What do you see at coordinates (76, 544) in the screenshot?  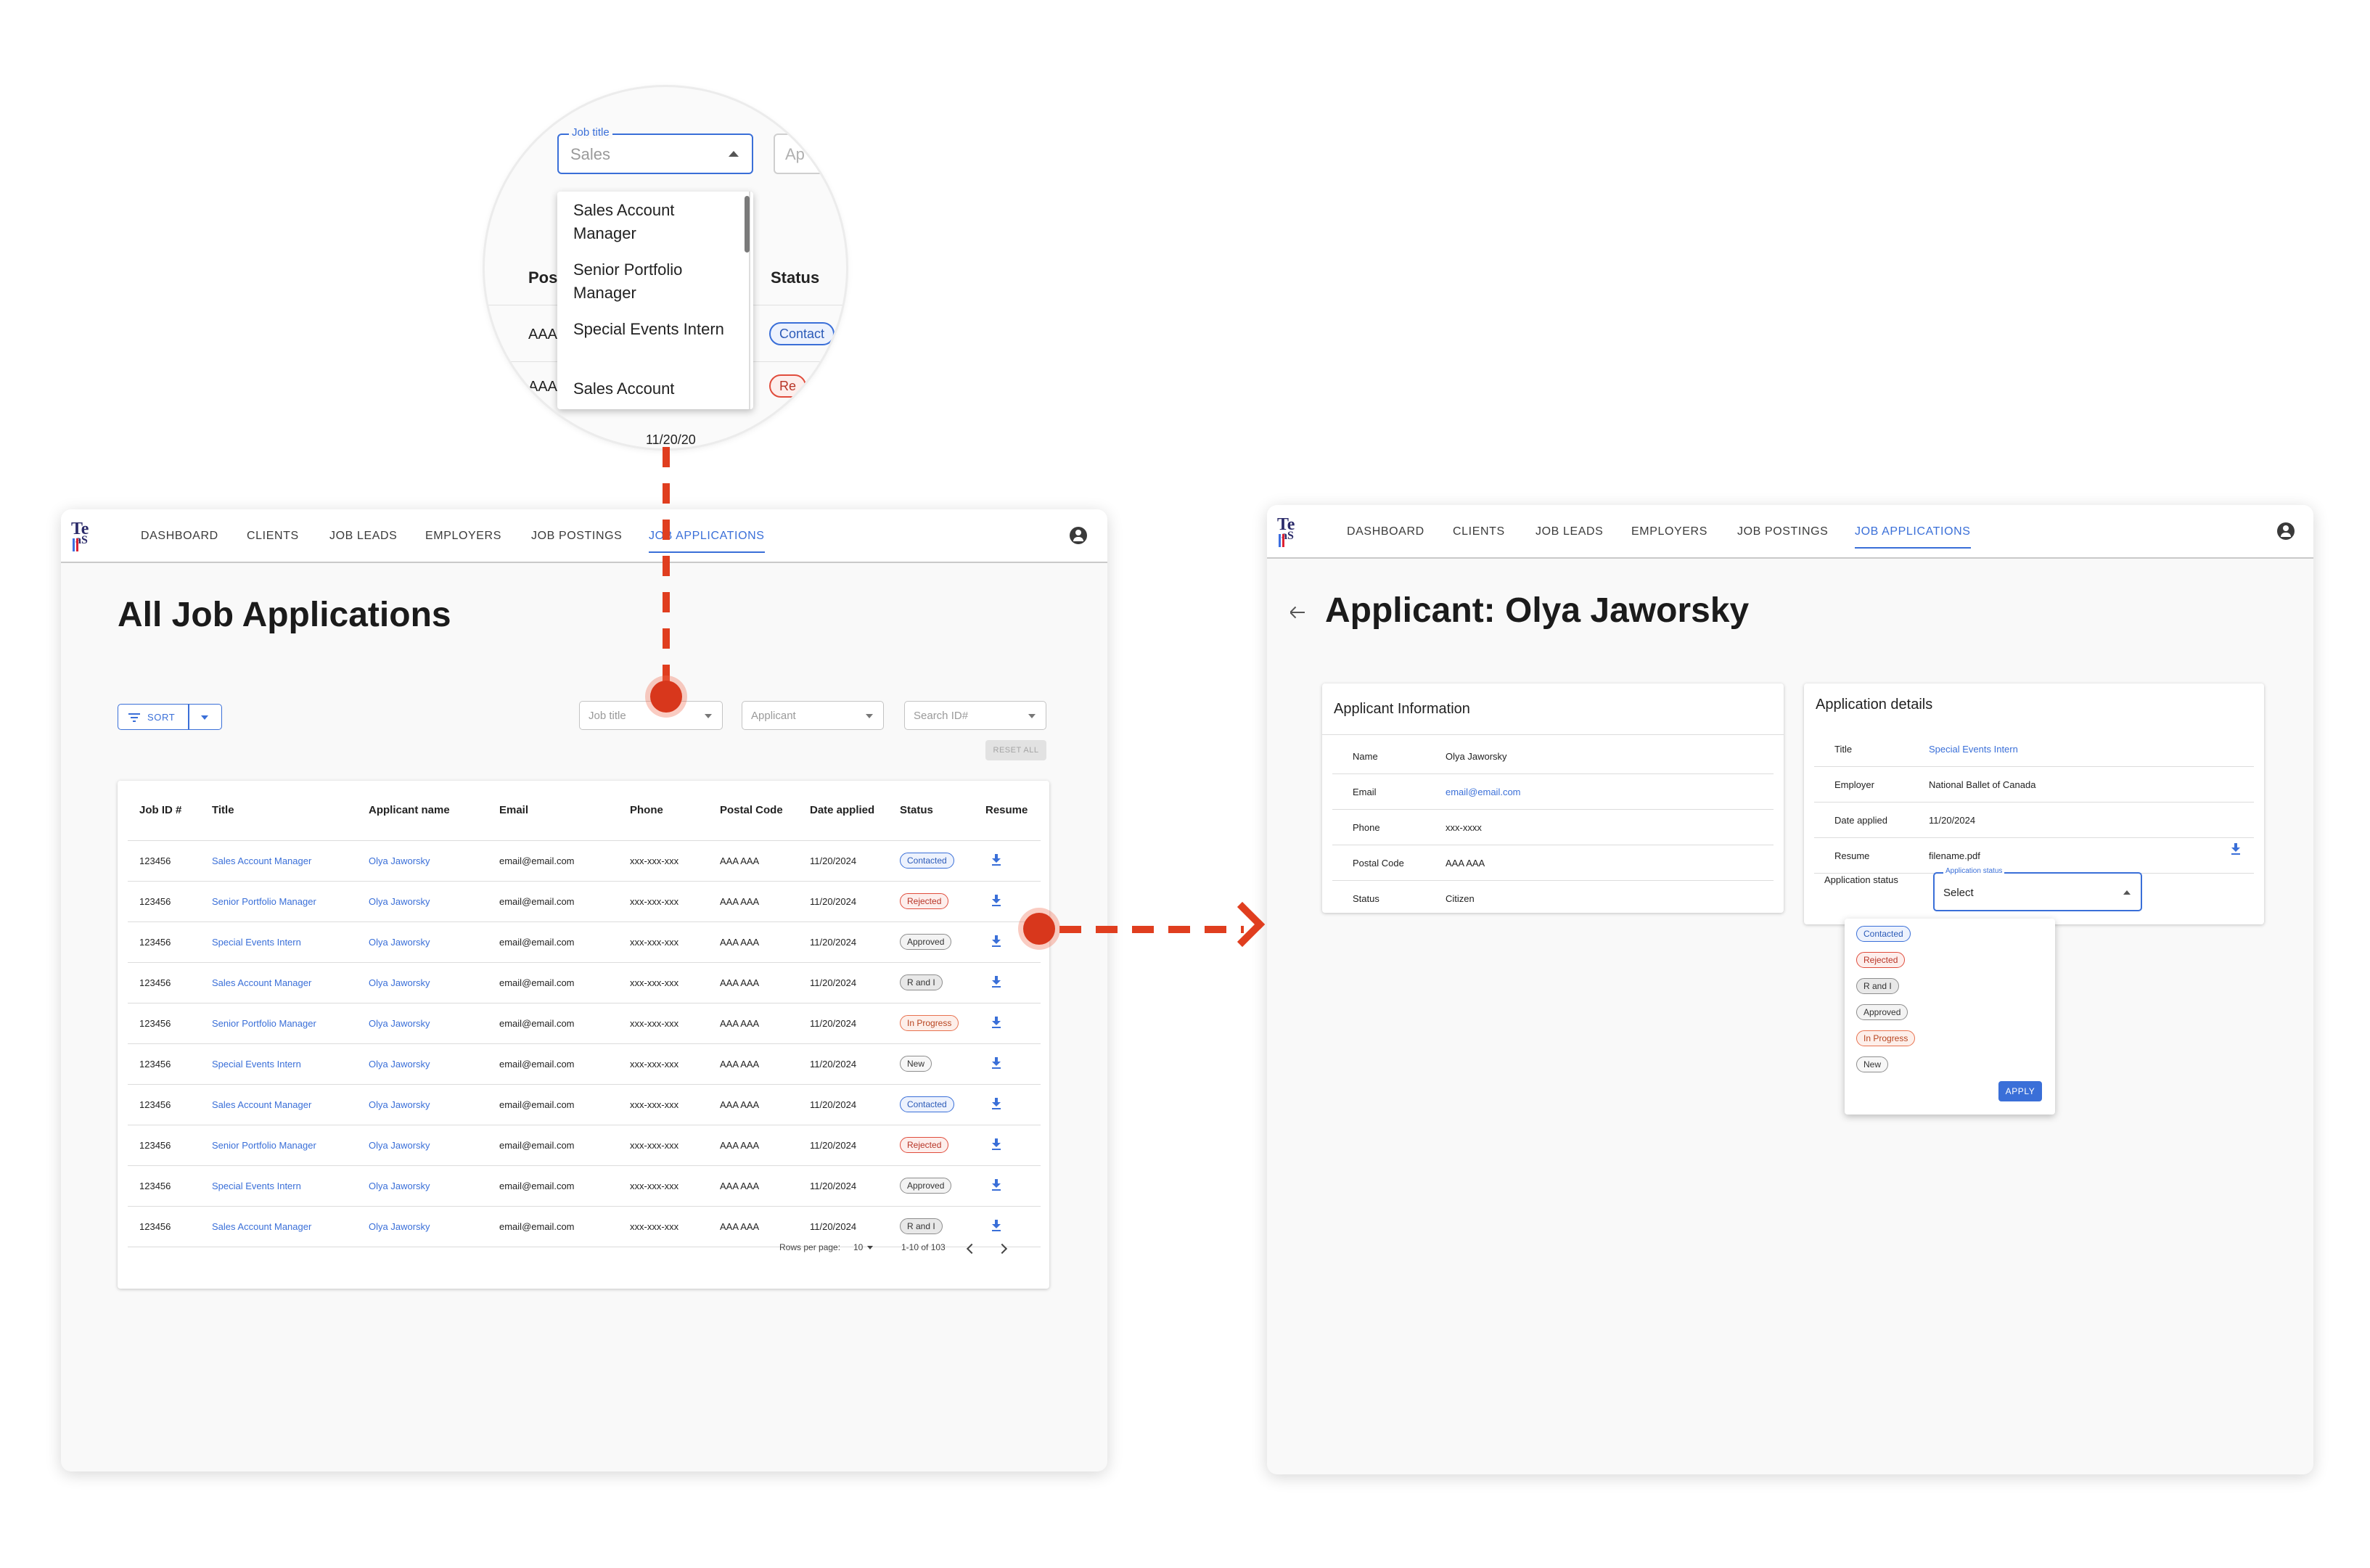 I see `logo-mark-icon` at bounding box center [76, 544].